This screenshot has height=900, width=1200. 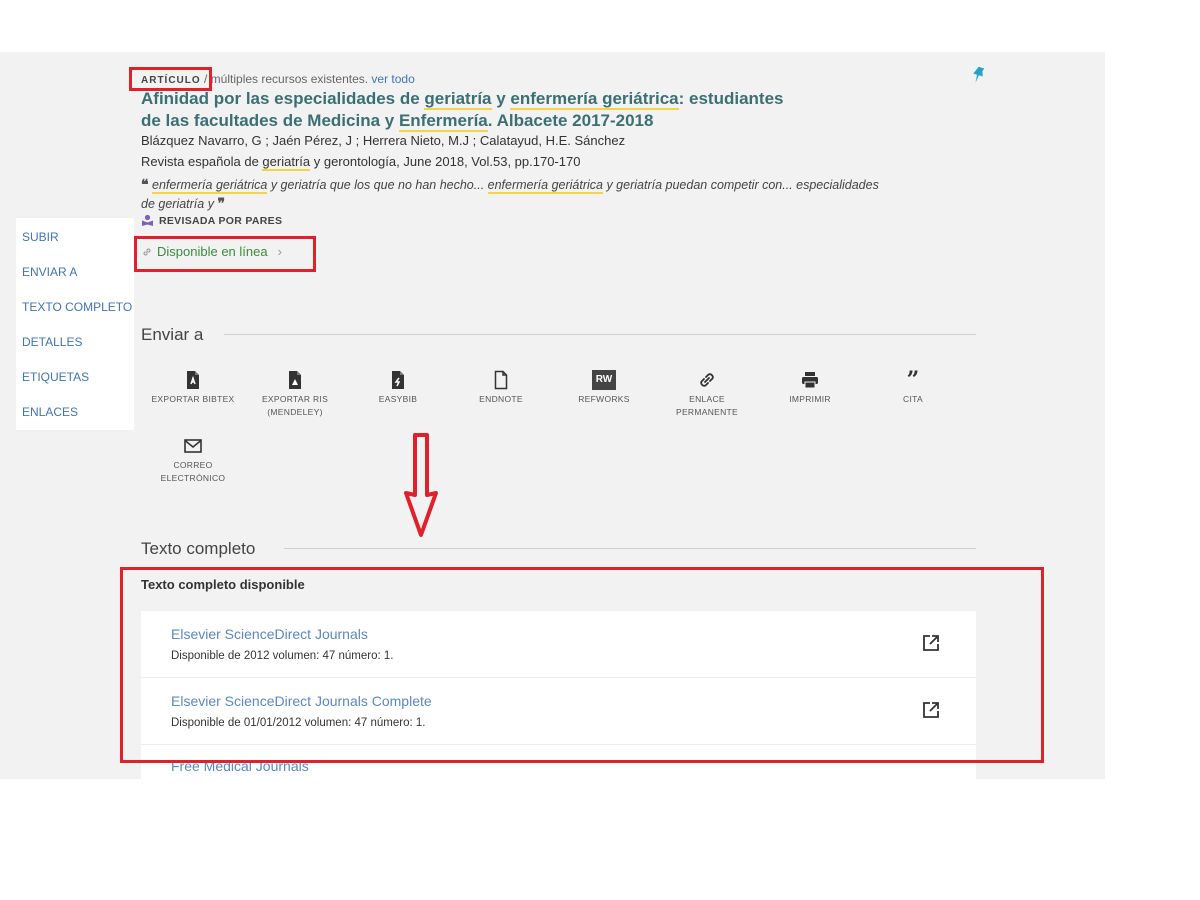 I want to click on send-to-title: Enviar a, so click(x=172, y=334).